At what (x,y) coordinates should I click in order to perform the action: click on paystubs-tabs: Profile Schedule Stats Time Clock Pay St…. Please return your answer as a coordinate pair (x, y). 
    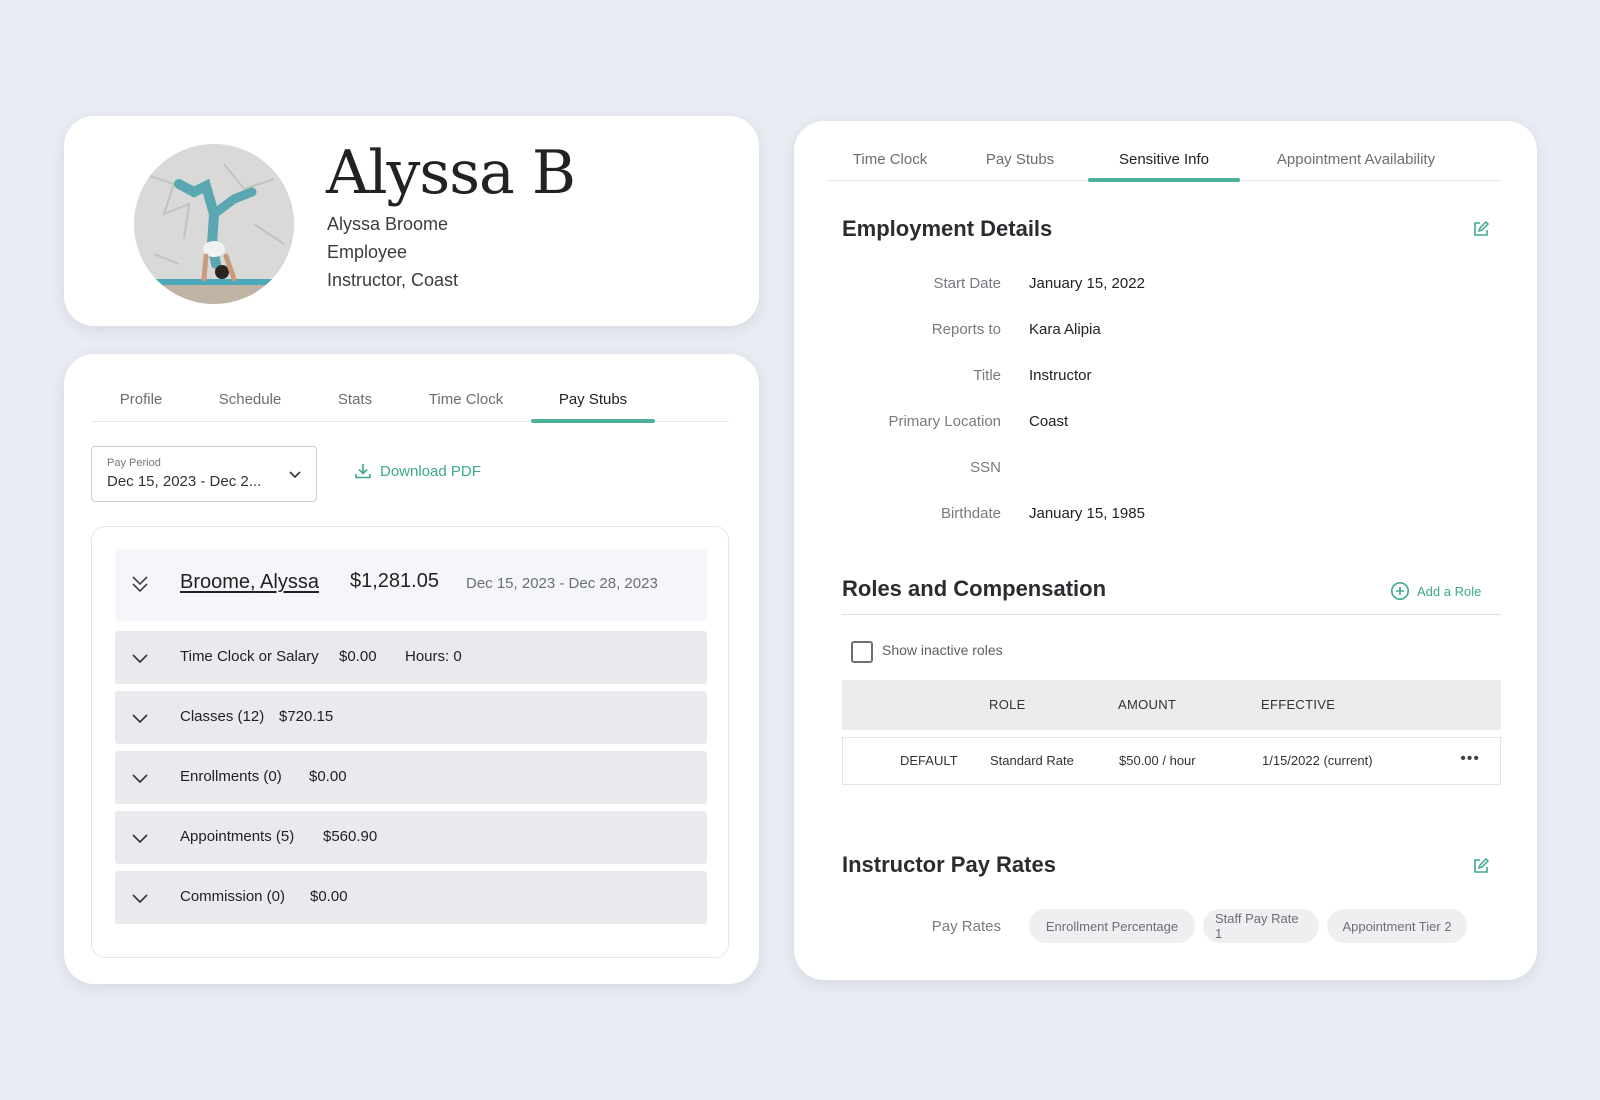
    Looking at the image, I should click on (410, 400).